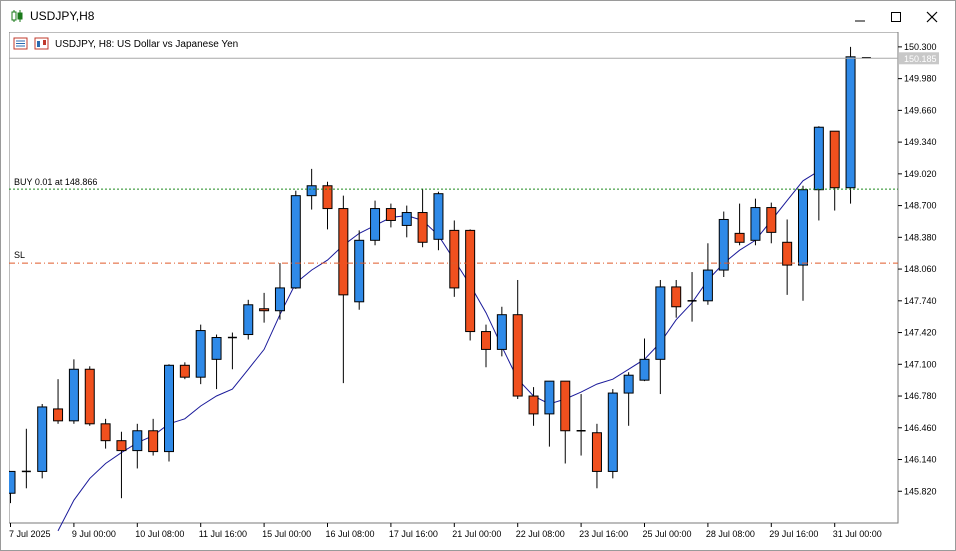  What do you see at coordinates (603, 534) in the screenshot?
I see `time-tick-label: 23 Jul 16:00` at bounding box center [603, 534].